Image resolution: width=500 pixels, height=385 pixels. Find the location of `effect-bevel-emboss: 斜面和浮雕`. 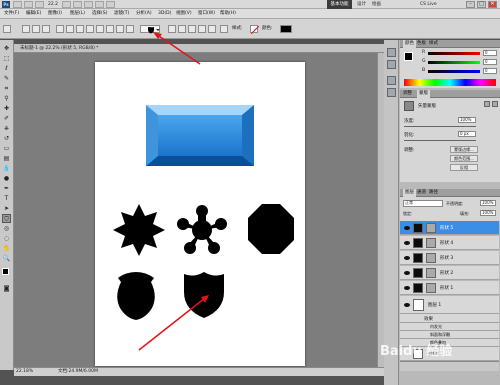

effect-bevel-emboss: 斜面和浮雕 is located at coordinates (449, 335).